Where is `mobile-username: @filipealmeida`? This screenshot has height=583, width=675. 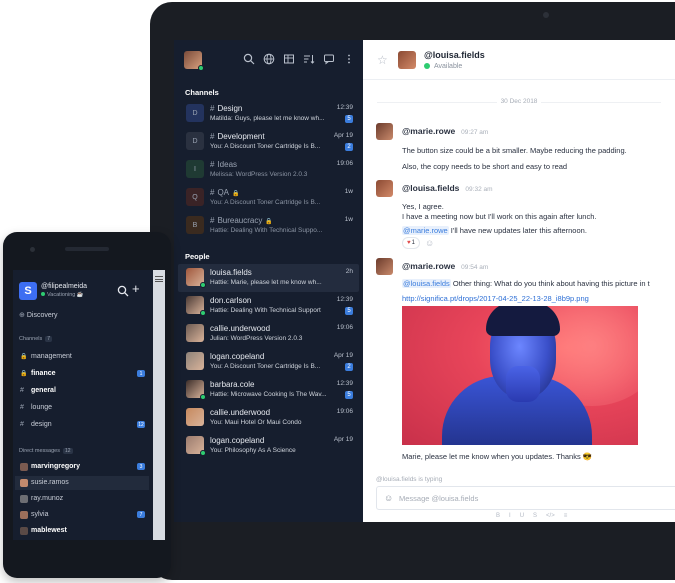 mobile-username: @filipealmeida is located at coordinates (64, 286).